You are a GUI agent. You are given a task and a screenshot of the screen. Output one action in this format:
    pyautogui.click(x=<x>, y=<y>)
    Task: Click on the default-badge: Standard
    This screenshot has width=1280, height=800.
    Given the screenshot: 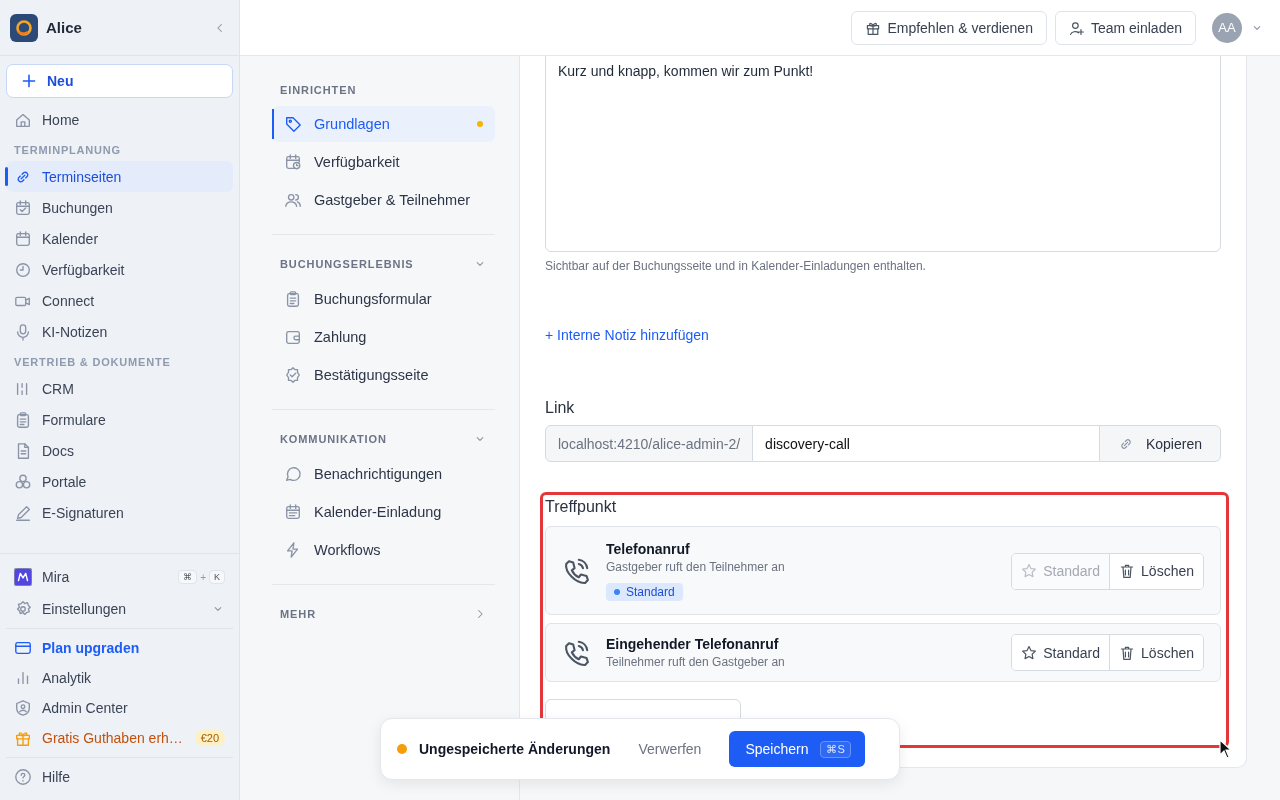 What is the action you would take?
    pyautogui.click(x=644, y=592)
    